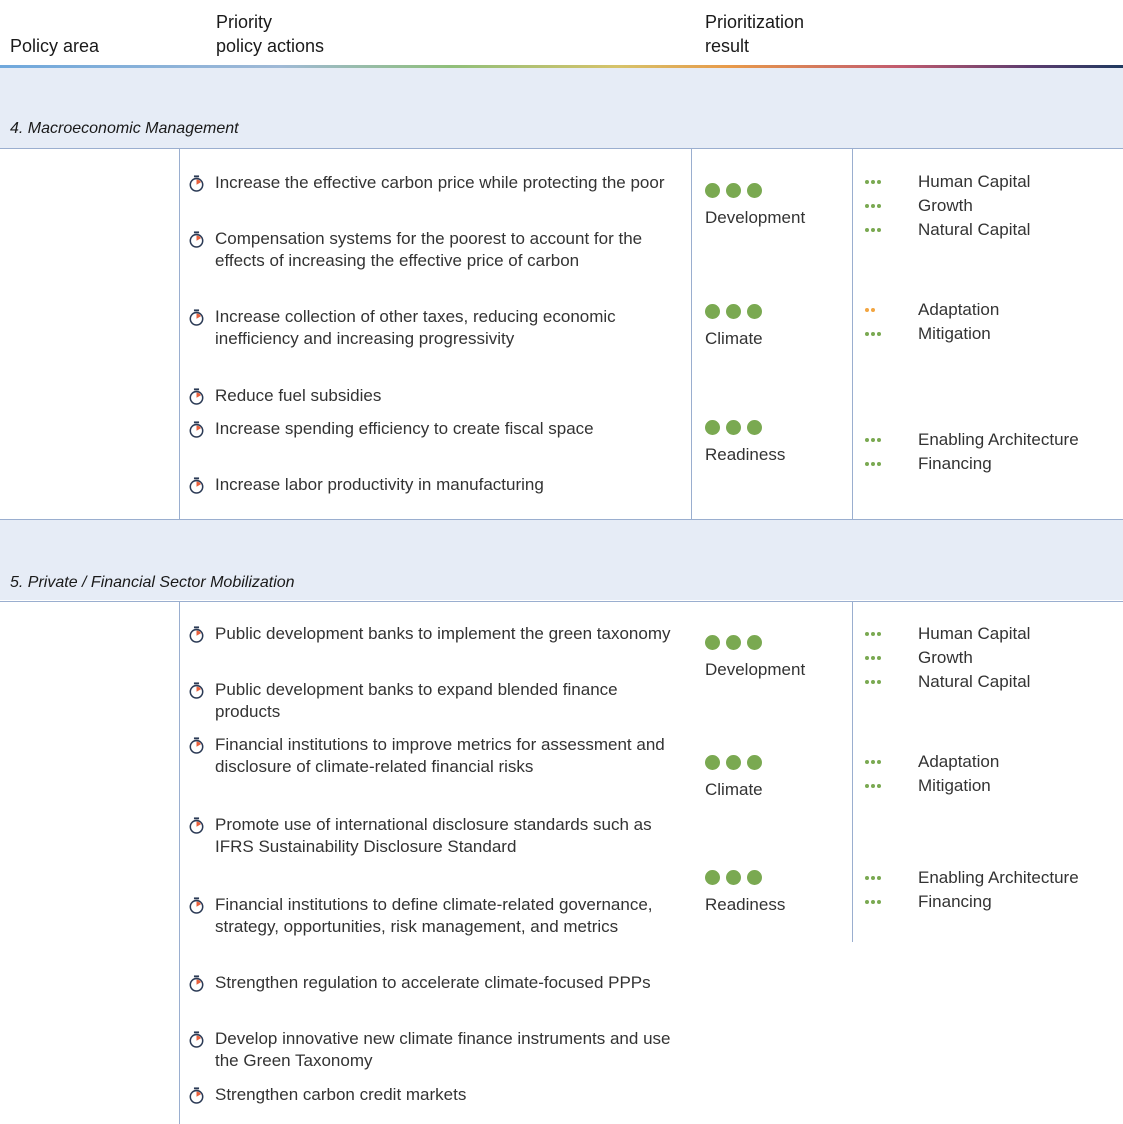  I want to click on sub-criteria-item: Growth, so click(994, 206).